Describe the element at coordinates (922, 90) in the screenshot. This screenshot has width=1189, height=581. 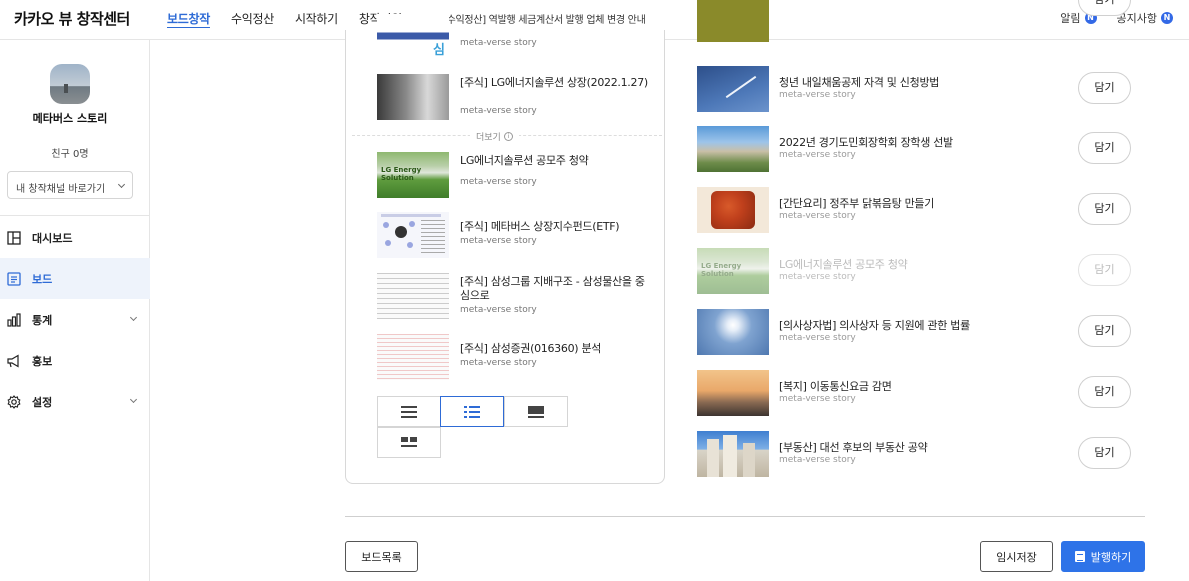
I see `result-item: 청년 내일채움공제 자격 및 신청방법 meta-verse story 담기` at that location.